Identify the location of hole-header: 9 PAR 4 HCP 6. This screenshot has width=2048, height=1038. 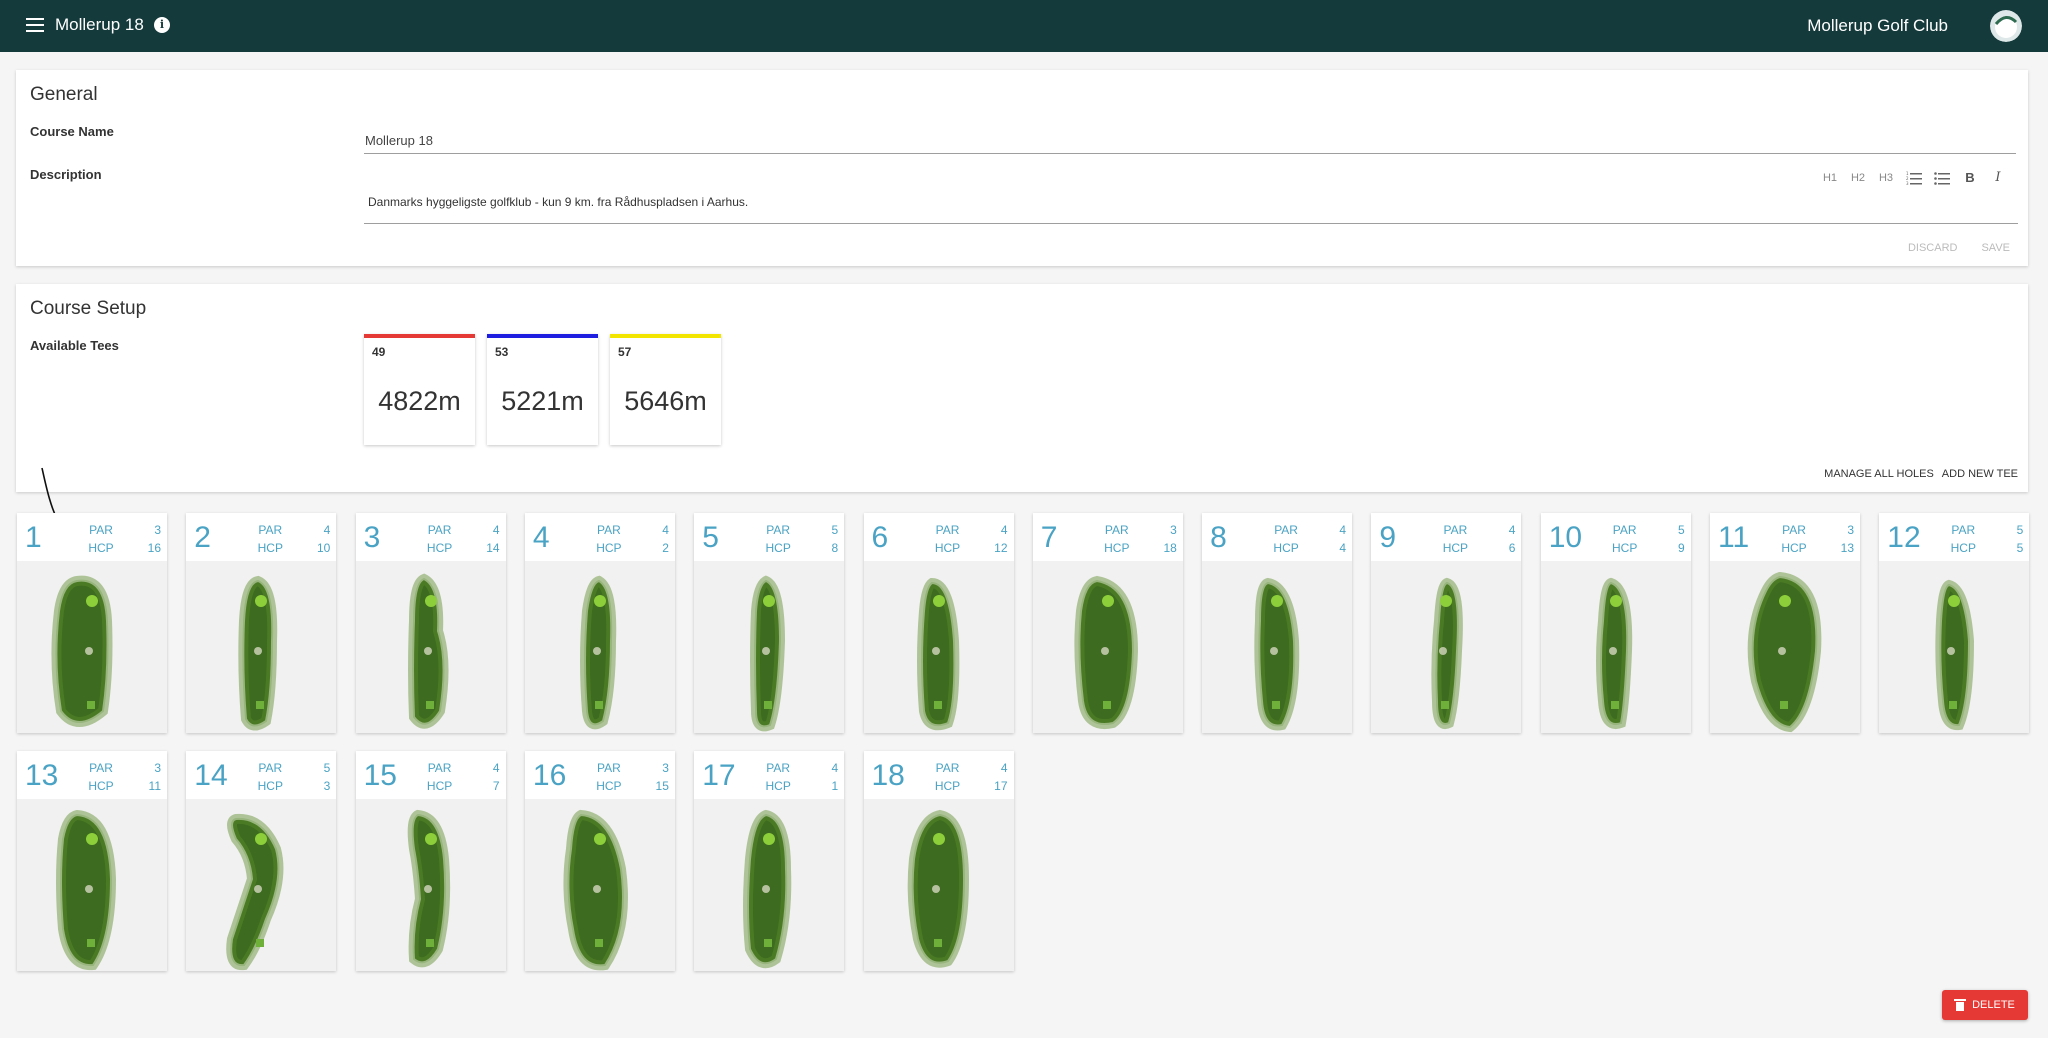
(1446, 537).